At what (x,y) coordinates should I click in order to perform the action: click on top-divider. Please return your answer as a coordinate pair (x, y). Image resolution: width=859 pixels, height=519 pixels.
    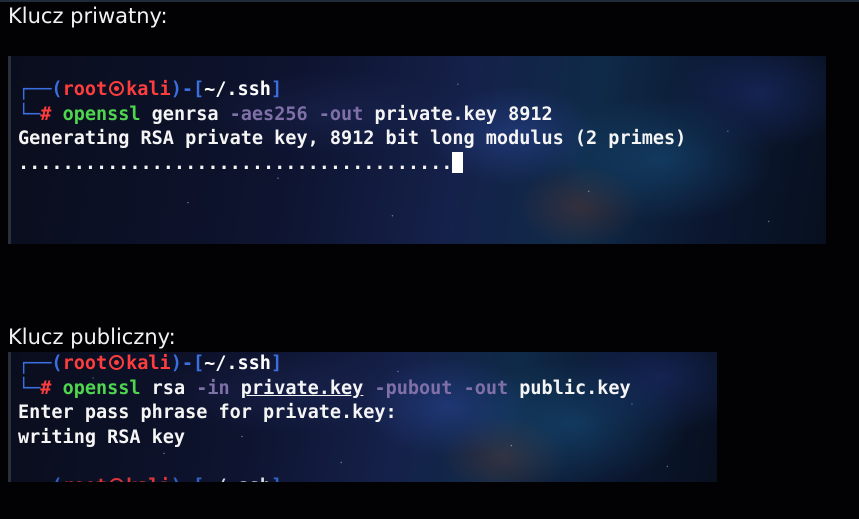
    Looking at the image, I should click on (429, 1).